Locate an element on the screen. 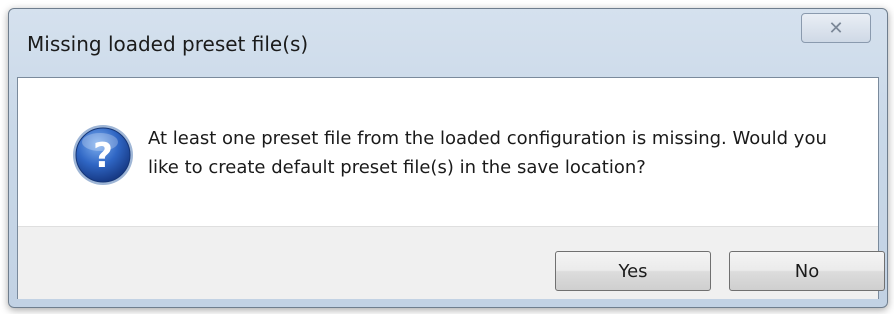 The image size is (894, 314). no-button: No is located at coordinates (807, 271).